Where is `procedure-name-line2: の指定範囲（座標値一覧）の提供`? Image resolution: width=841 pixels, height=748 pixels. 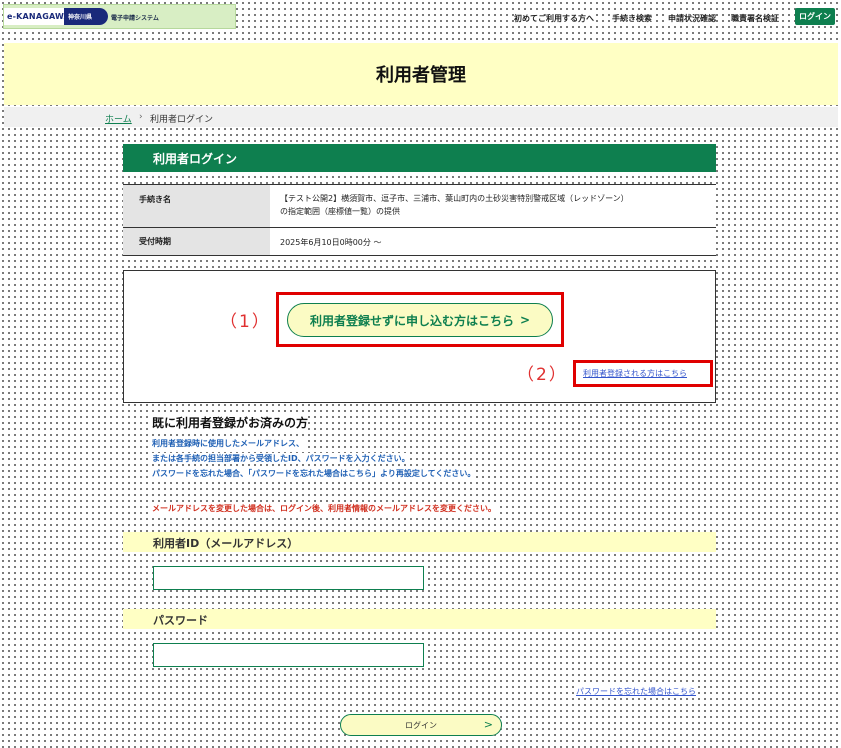 procedure-name-line2: の指定範囲（座標値一覧）の提供 is located at coordinates (340, 211).